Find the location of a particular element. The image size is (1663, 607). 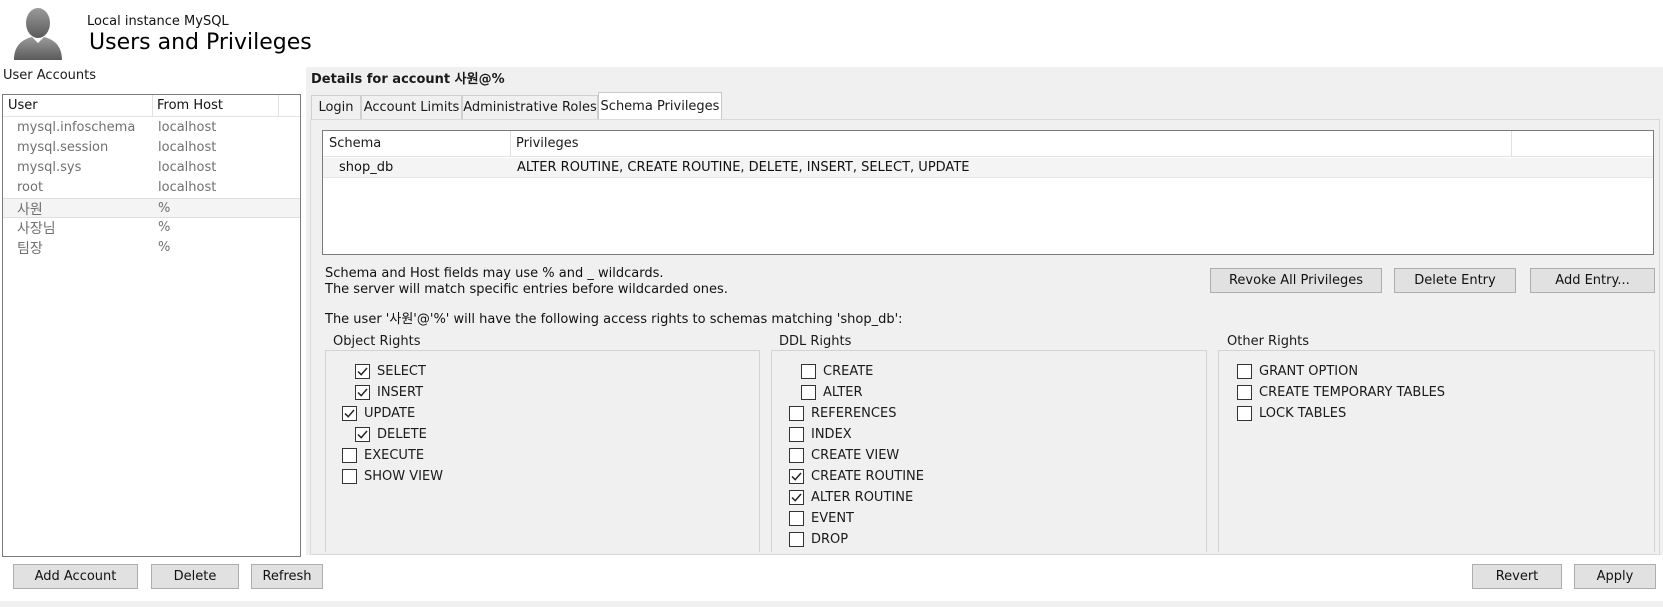

checkbox-label: EXECUTE is located at coordinates (394, 455).